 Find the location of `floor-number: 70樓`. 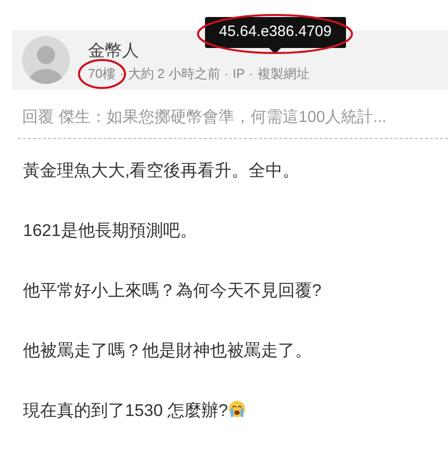

floor-number: 70樓 is located at coordinates (102, 73).